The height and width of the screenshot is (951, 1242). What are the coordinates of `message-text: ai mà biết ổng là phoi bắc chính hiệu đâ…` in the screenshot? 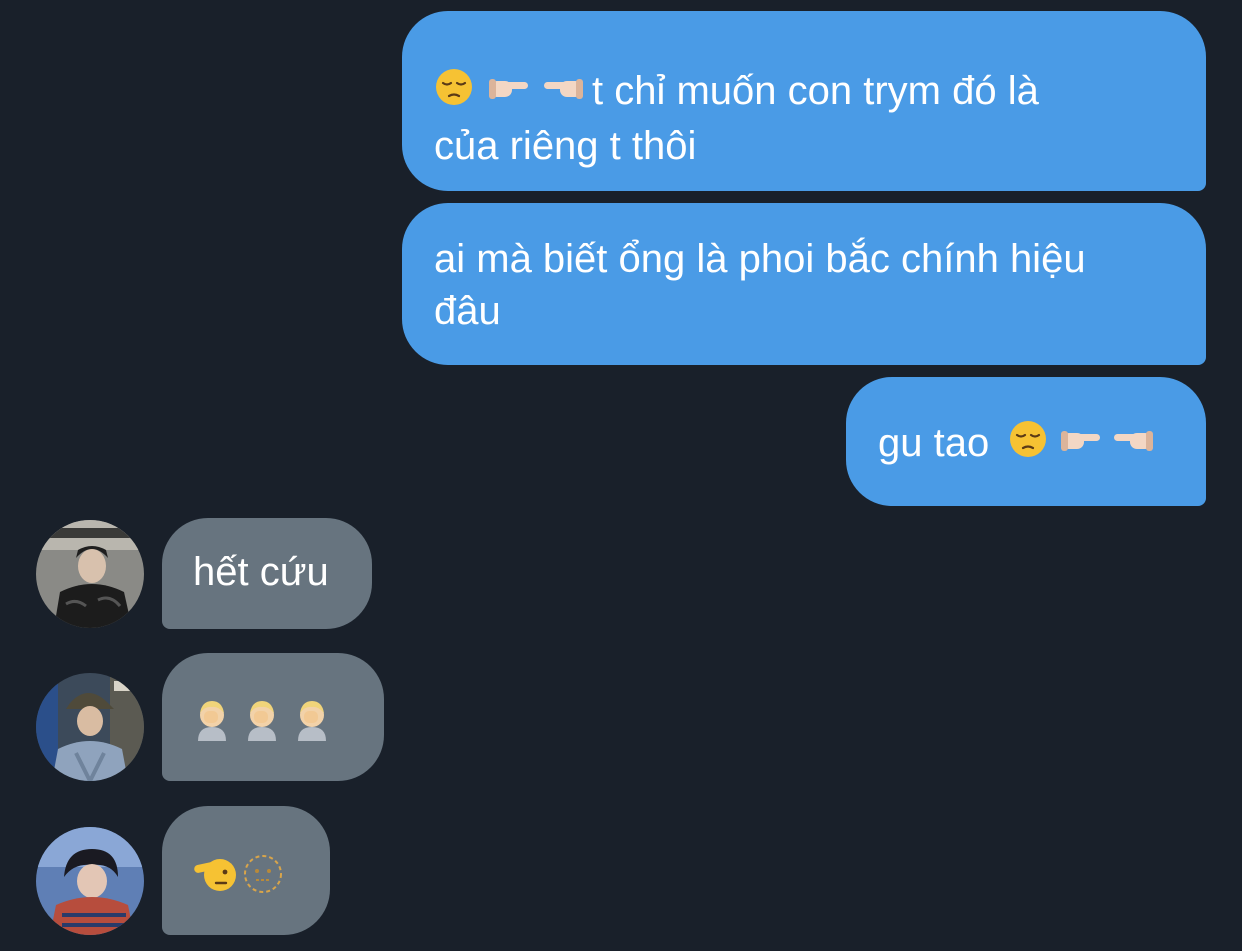 It's located at (760, 285).